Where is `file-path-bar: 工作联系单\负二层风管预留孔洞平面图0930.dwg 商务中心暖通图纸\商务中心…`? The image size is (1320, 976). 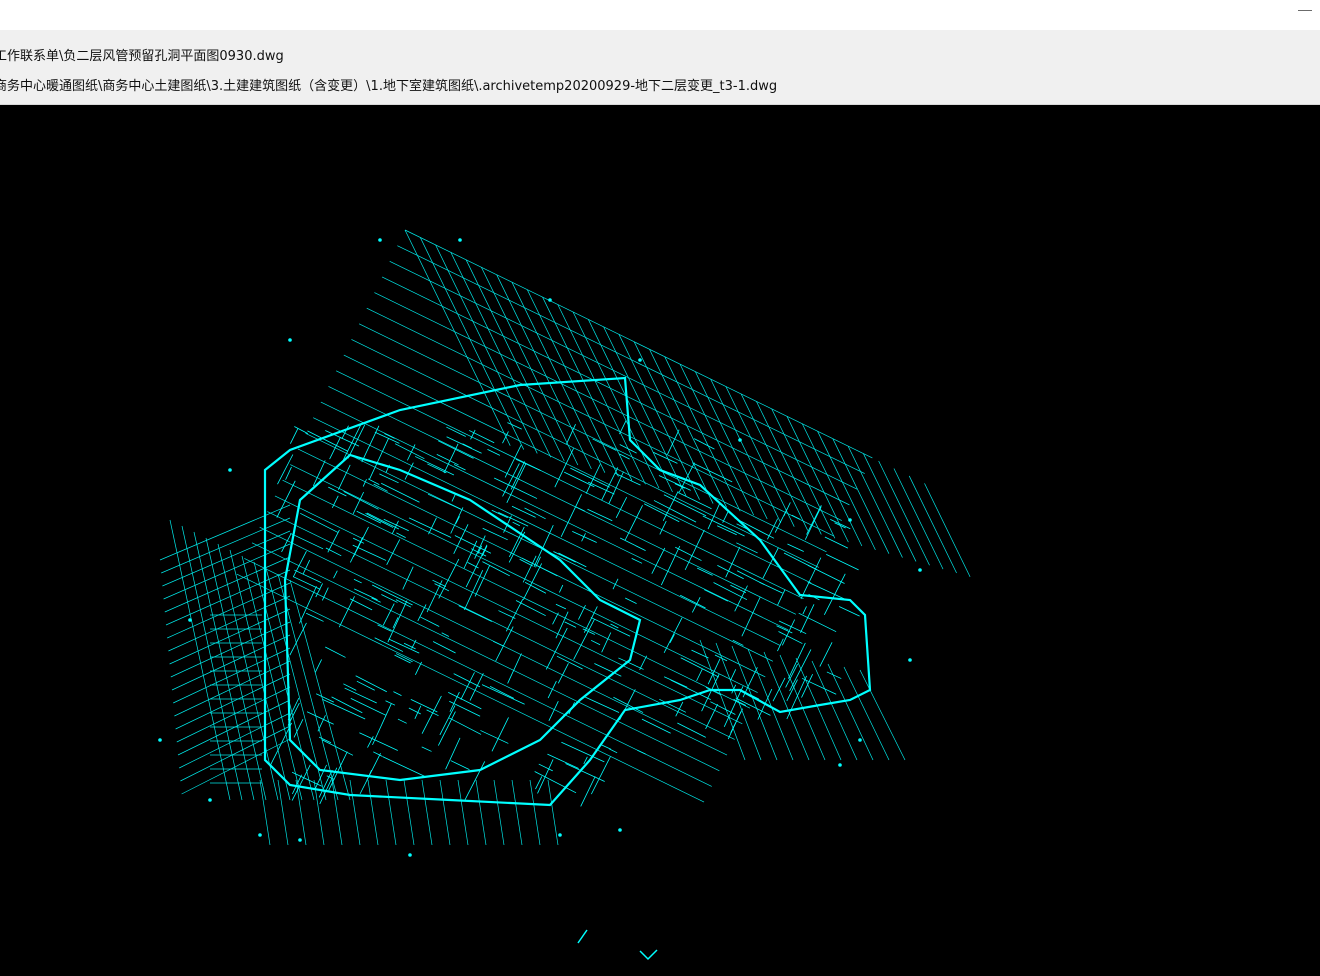
file-path-bar: 工作联系单\负二层风管预留孔洞平面图0930.dwg 商务中心暖通图纸\商务中心… is located at coordinates (660, 67).